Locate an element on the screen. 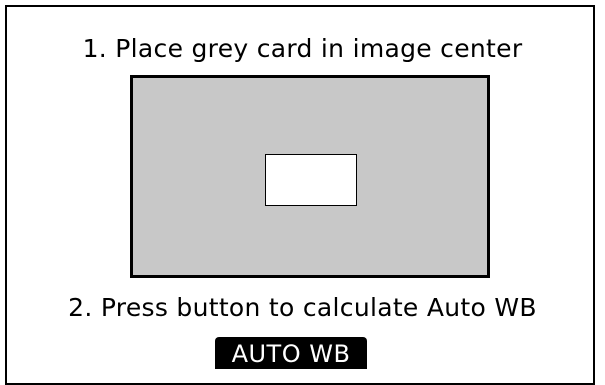 This screenshot has height=385, width=605. center-target-box is located at coordinates (311, 180).